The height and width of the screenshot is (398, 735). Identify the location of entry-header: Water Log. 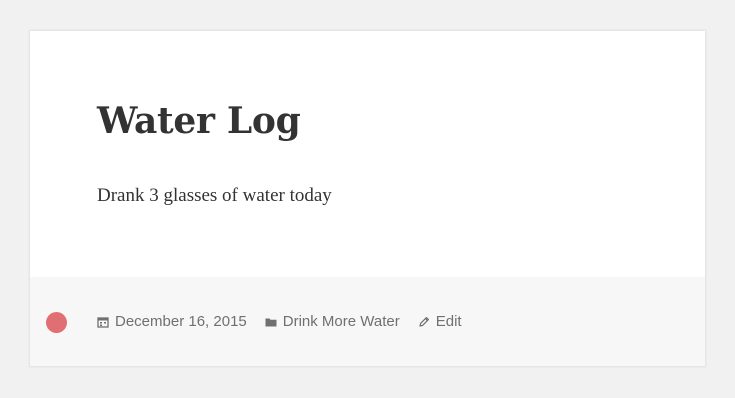
(199, 121).